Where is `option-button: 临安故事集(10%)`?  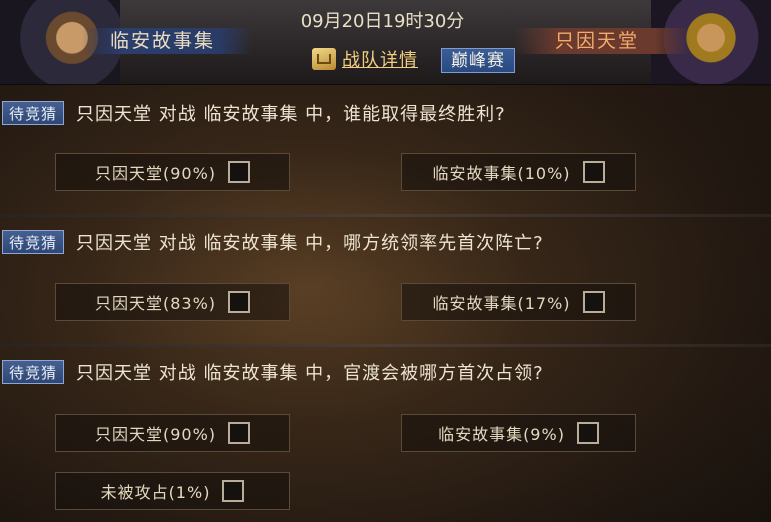 option-button: 临安故事集(10%) is located at coordinates (518, 172).